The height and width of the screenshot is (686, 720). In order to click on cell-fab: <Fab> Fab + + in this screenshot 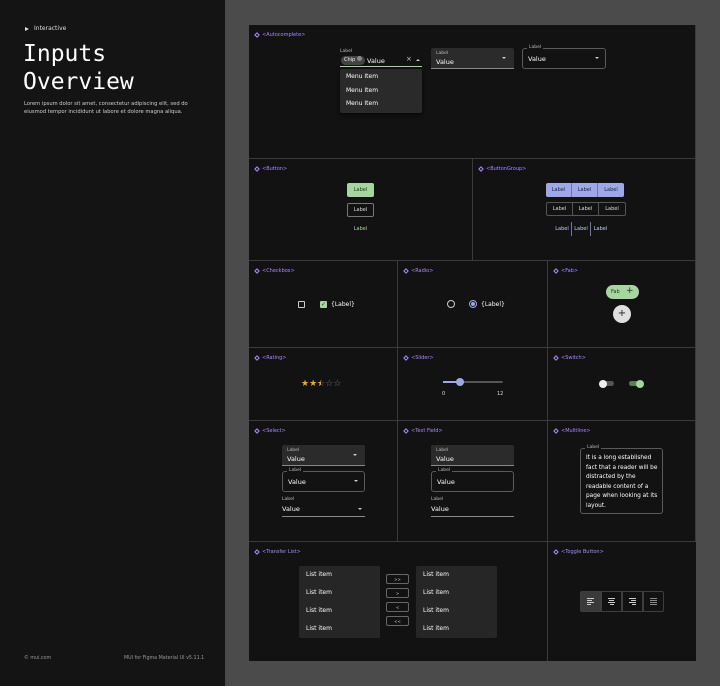, I will do `click(622, 304)`.